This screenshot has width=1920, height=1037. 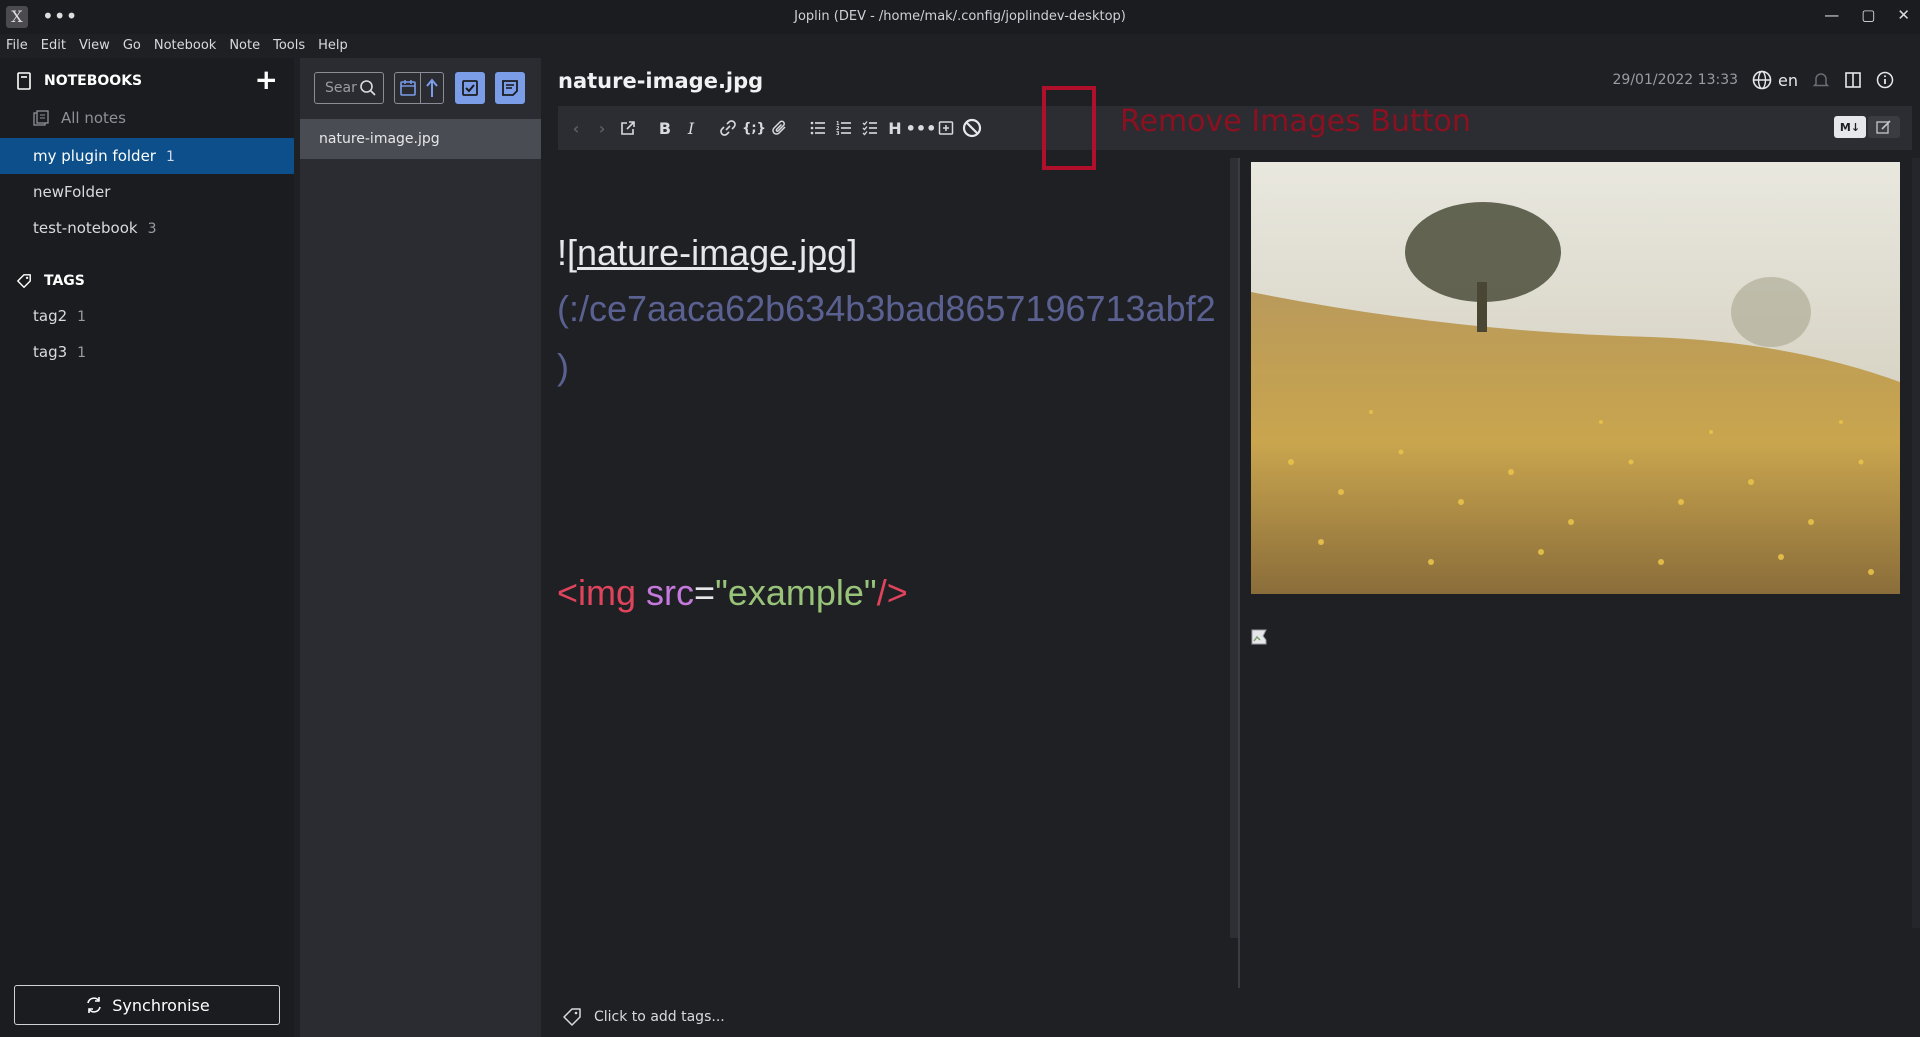 I want to click on notebook-icon, so click(x=24, y=81).